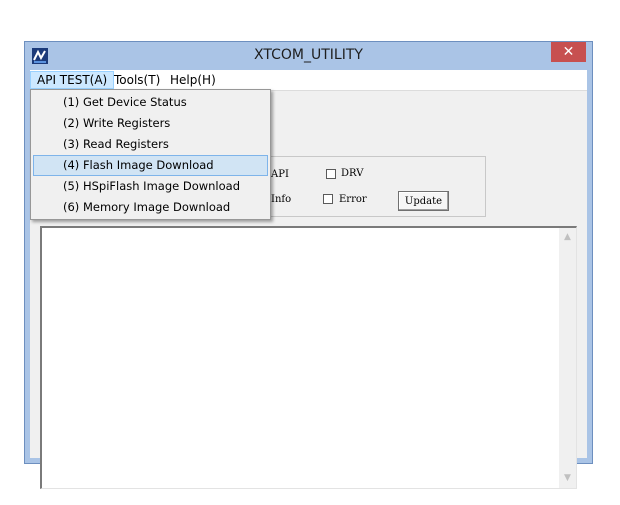 The height and width of the screenshot is (505, 620). What do you see at coordinates (353, 199) in the screenshot?
I see `error-label: Error` at bounding box center [353, 199].